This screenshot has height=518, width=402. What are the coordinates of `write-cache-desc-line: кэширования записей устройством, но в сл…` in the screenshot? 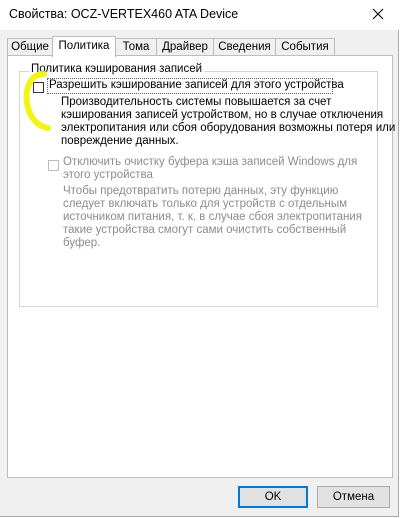 It's located at (222, 115).